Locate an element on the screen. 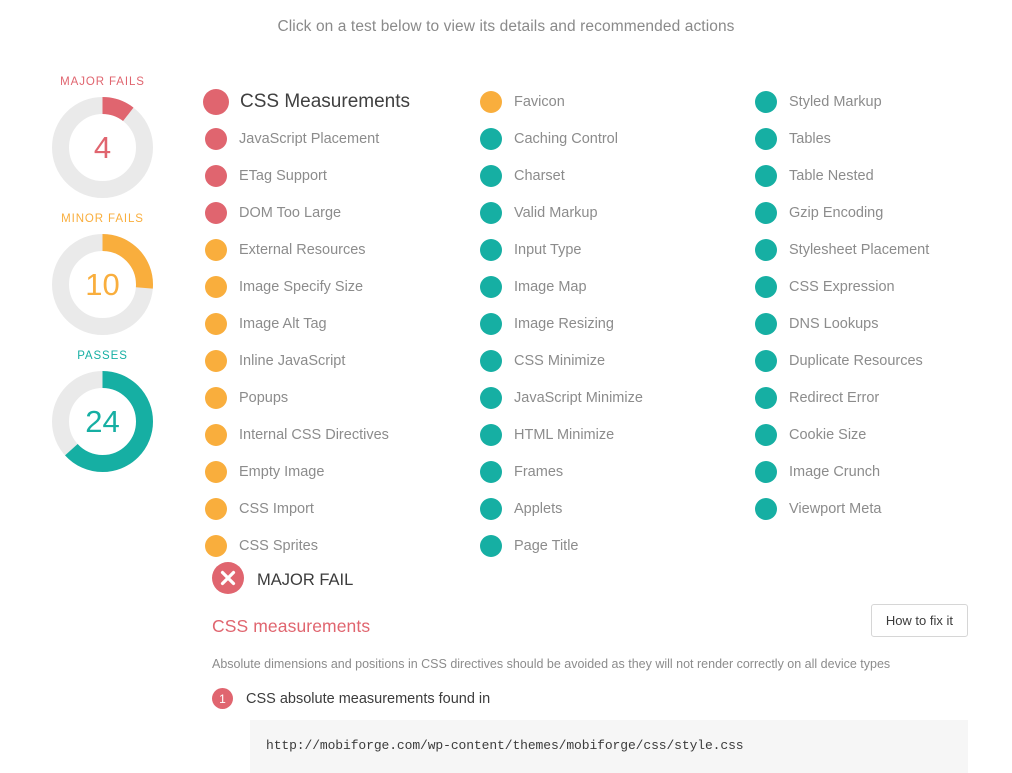  test-item-label: Image Specify Size is located at coordinates (301, 286).